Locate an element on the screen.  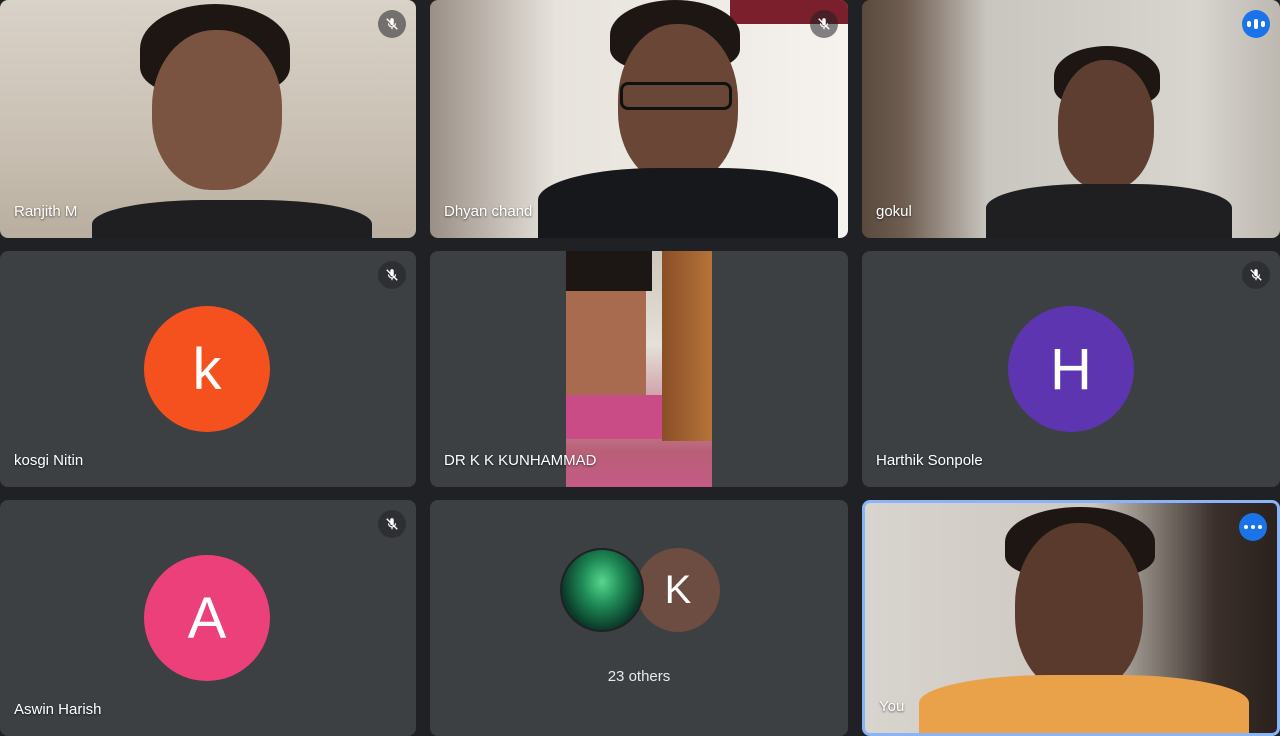
tile-self: You is located at coordinates (1071, 618).